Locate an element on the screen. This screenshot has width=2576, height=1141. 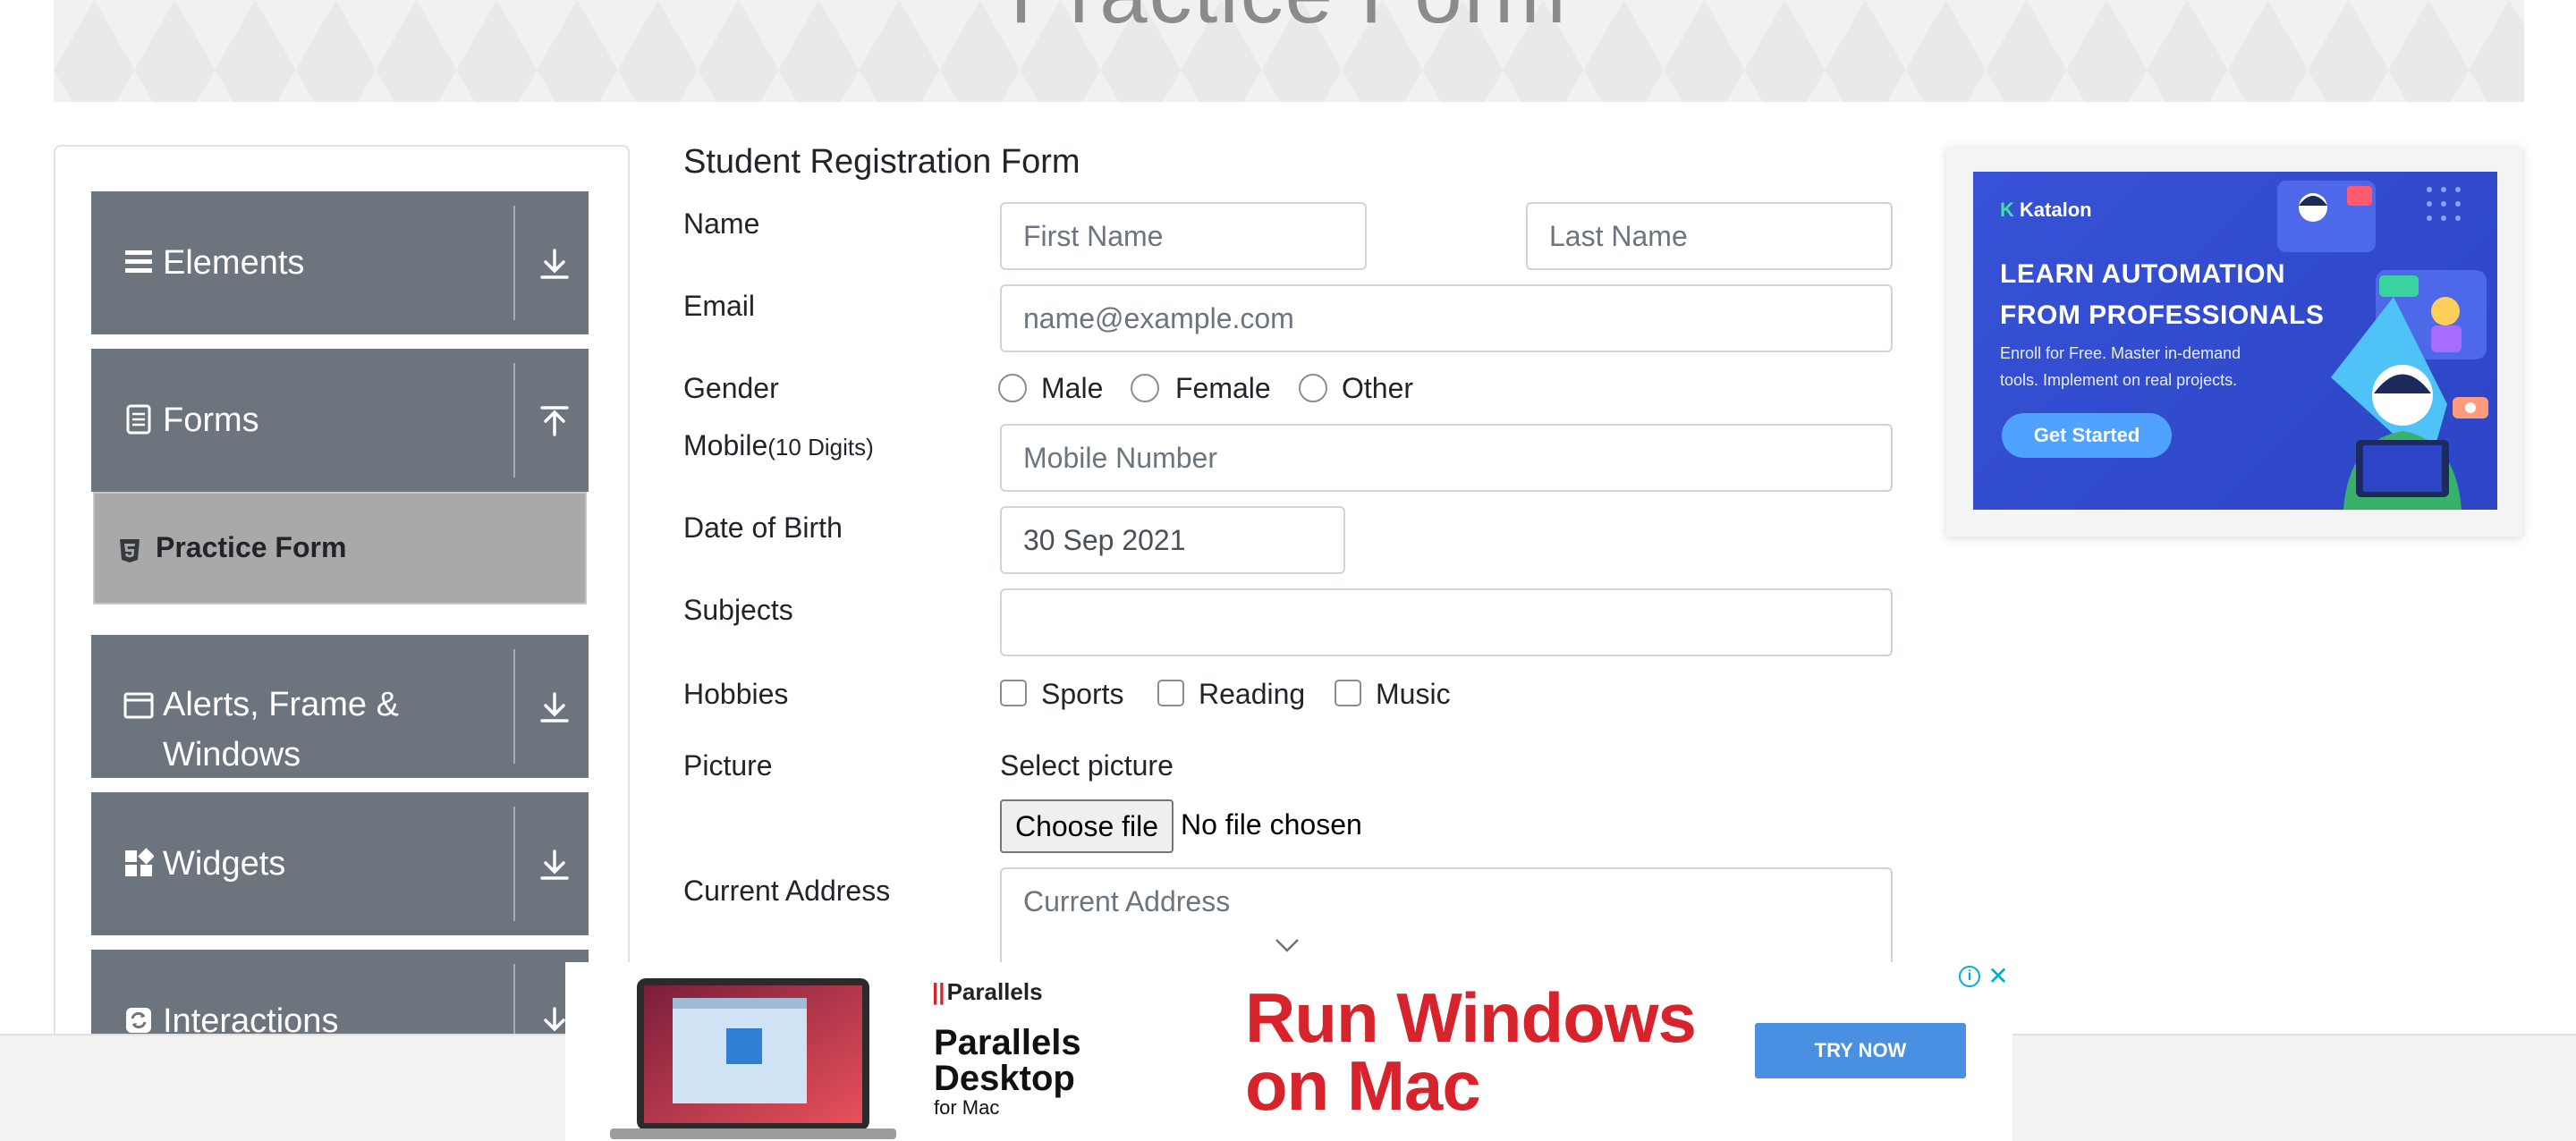
html5-icon is located at coordinates (130, 550).